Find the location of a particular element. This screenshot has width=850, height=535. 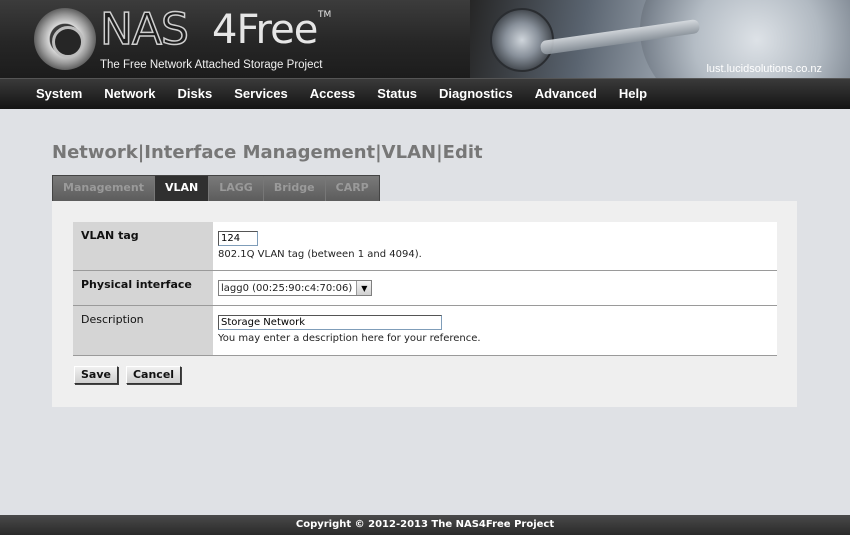

form-buttons: Save Cancel is located at coordinates (128, 375).